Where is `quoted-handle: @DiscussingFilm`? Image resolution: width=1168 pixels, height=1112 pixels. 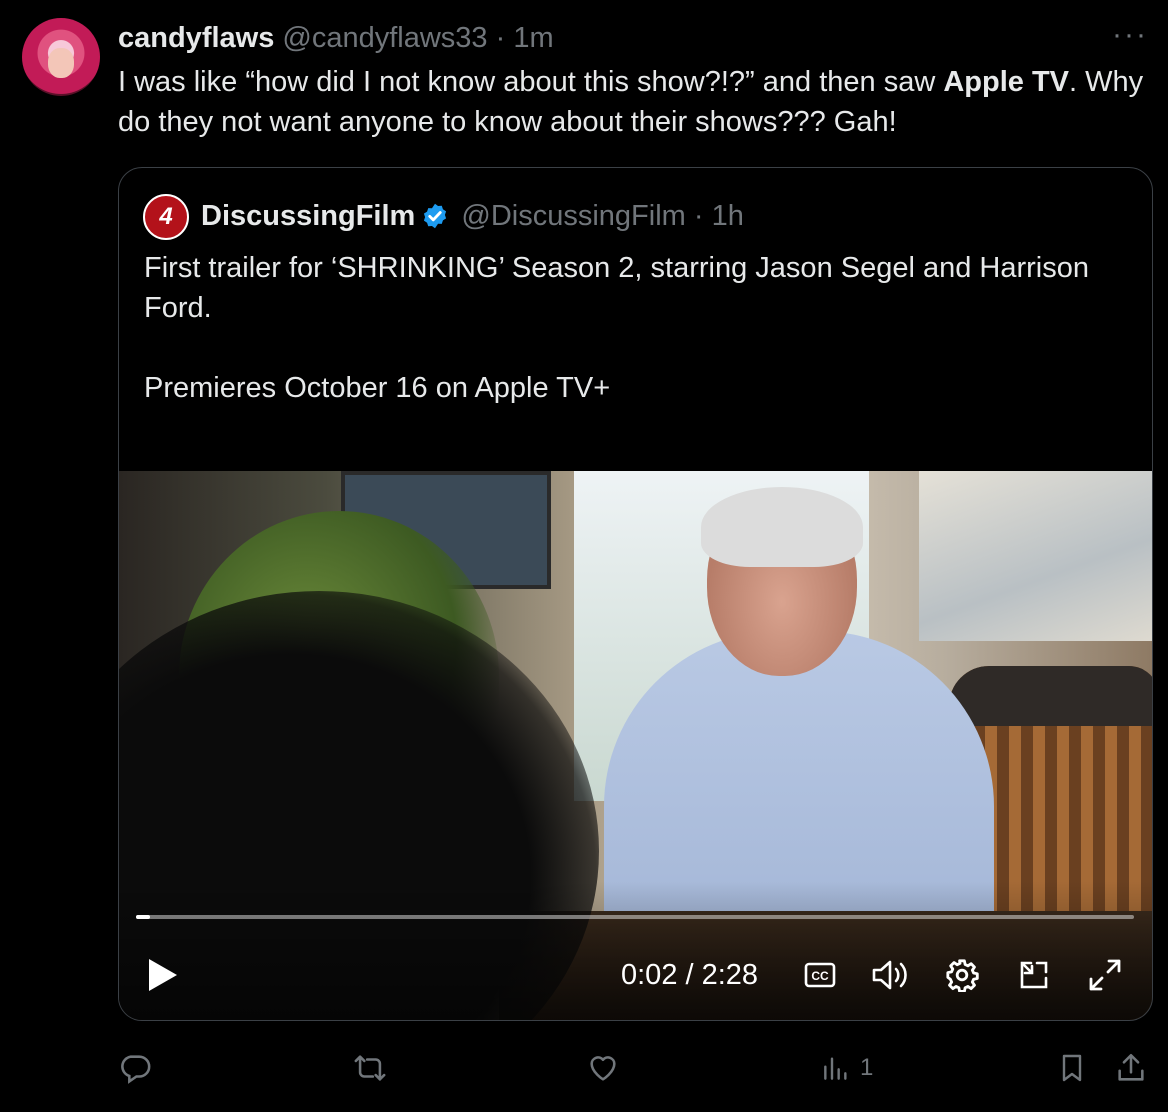 quoted-handle: @DiscussingFilm is located at coordinates (573, 216).